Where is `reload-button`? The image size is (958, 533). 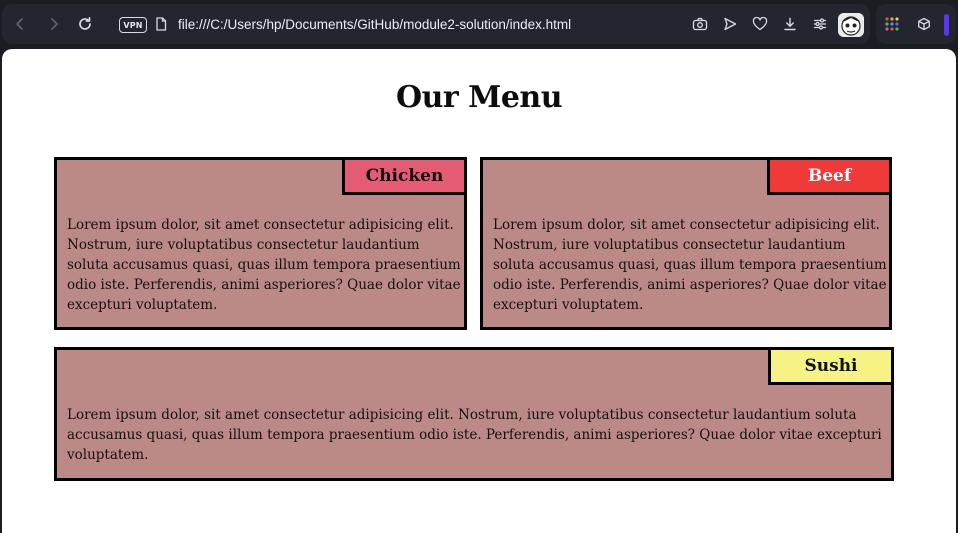
reload-button is located at coordinates (85, 24).